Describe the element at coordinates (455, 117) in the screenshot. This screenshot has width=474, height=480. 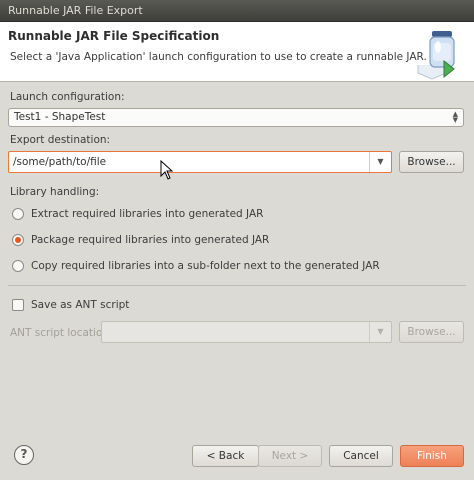
I see `spin-arrows-icon: ▲ ▼` at that location.